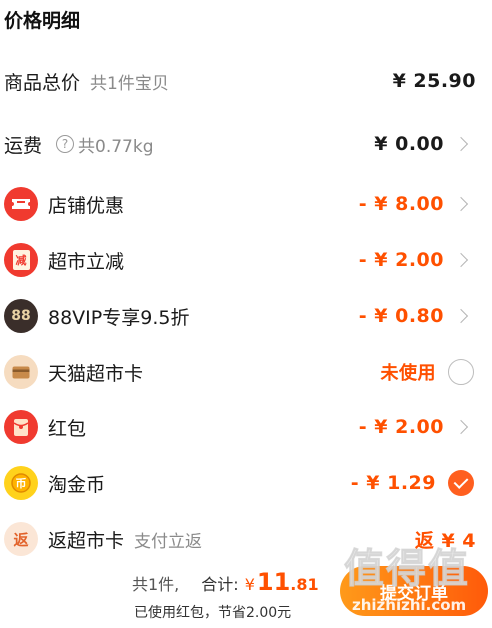 This screenshot has height=628, width=492. Describe the element at coordinates (220, 584) in the screenshot. I see `total-label: 合计:` at that location.